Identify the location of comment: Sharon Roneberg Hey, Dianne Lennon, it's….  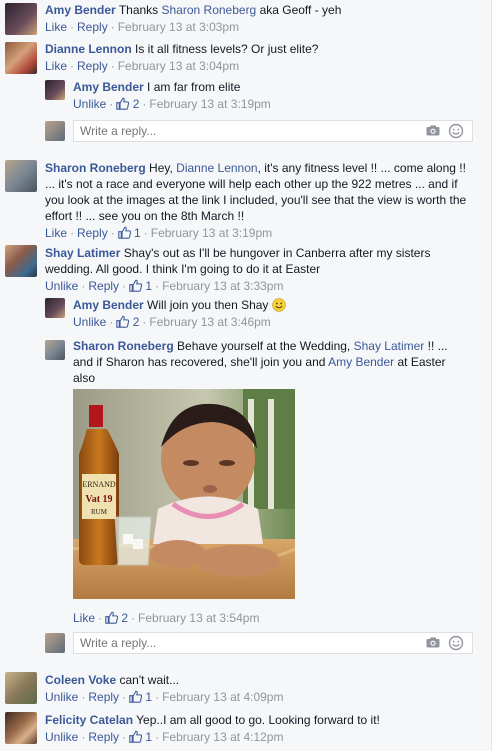
(260, 200).